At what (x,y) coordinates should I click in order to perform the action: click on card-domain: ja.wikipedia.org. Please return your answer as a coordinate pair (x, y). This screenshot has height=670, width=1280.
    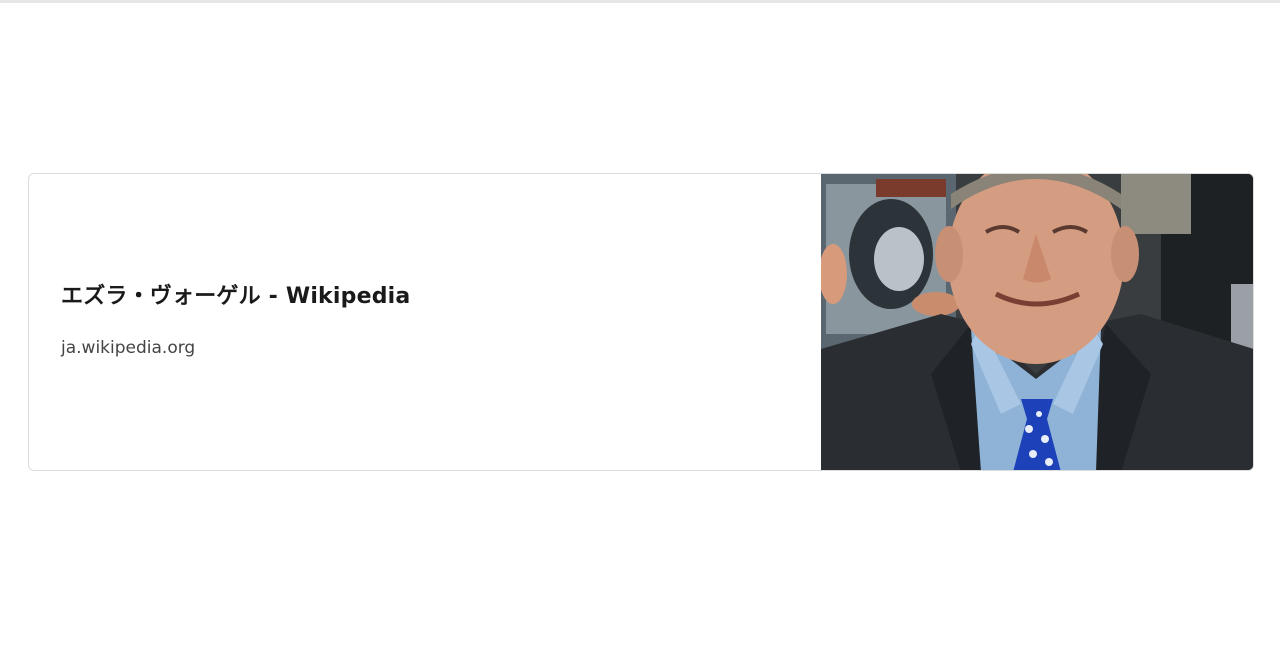
    Looking at the image, I should click on (128, 348).